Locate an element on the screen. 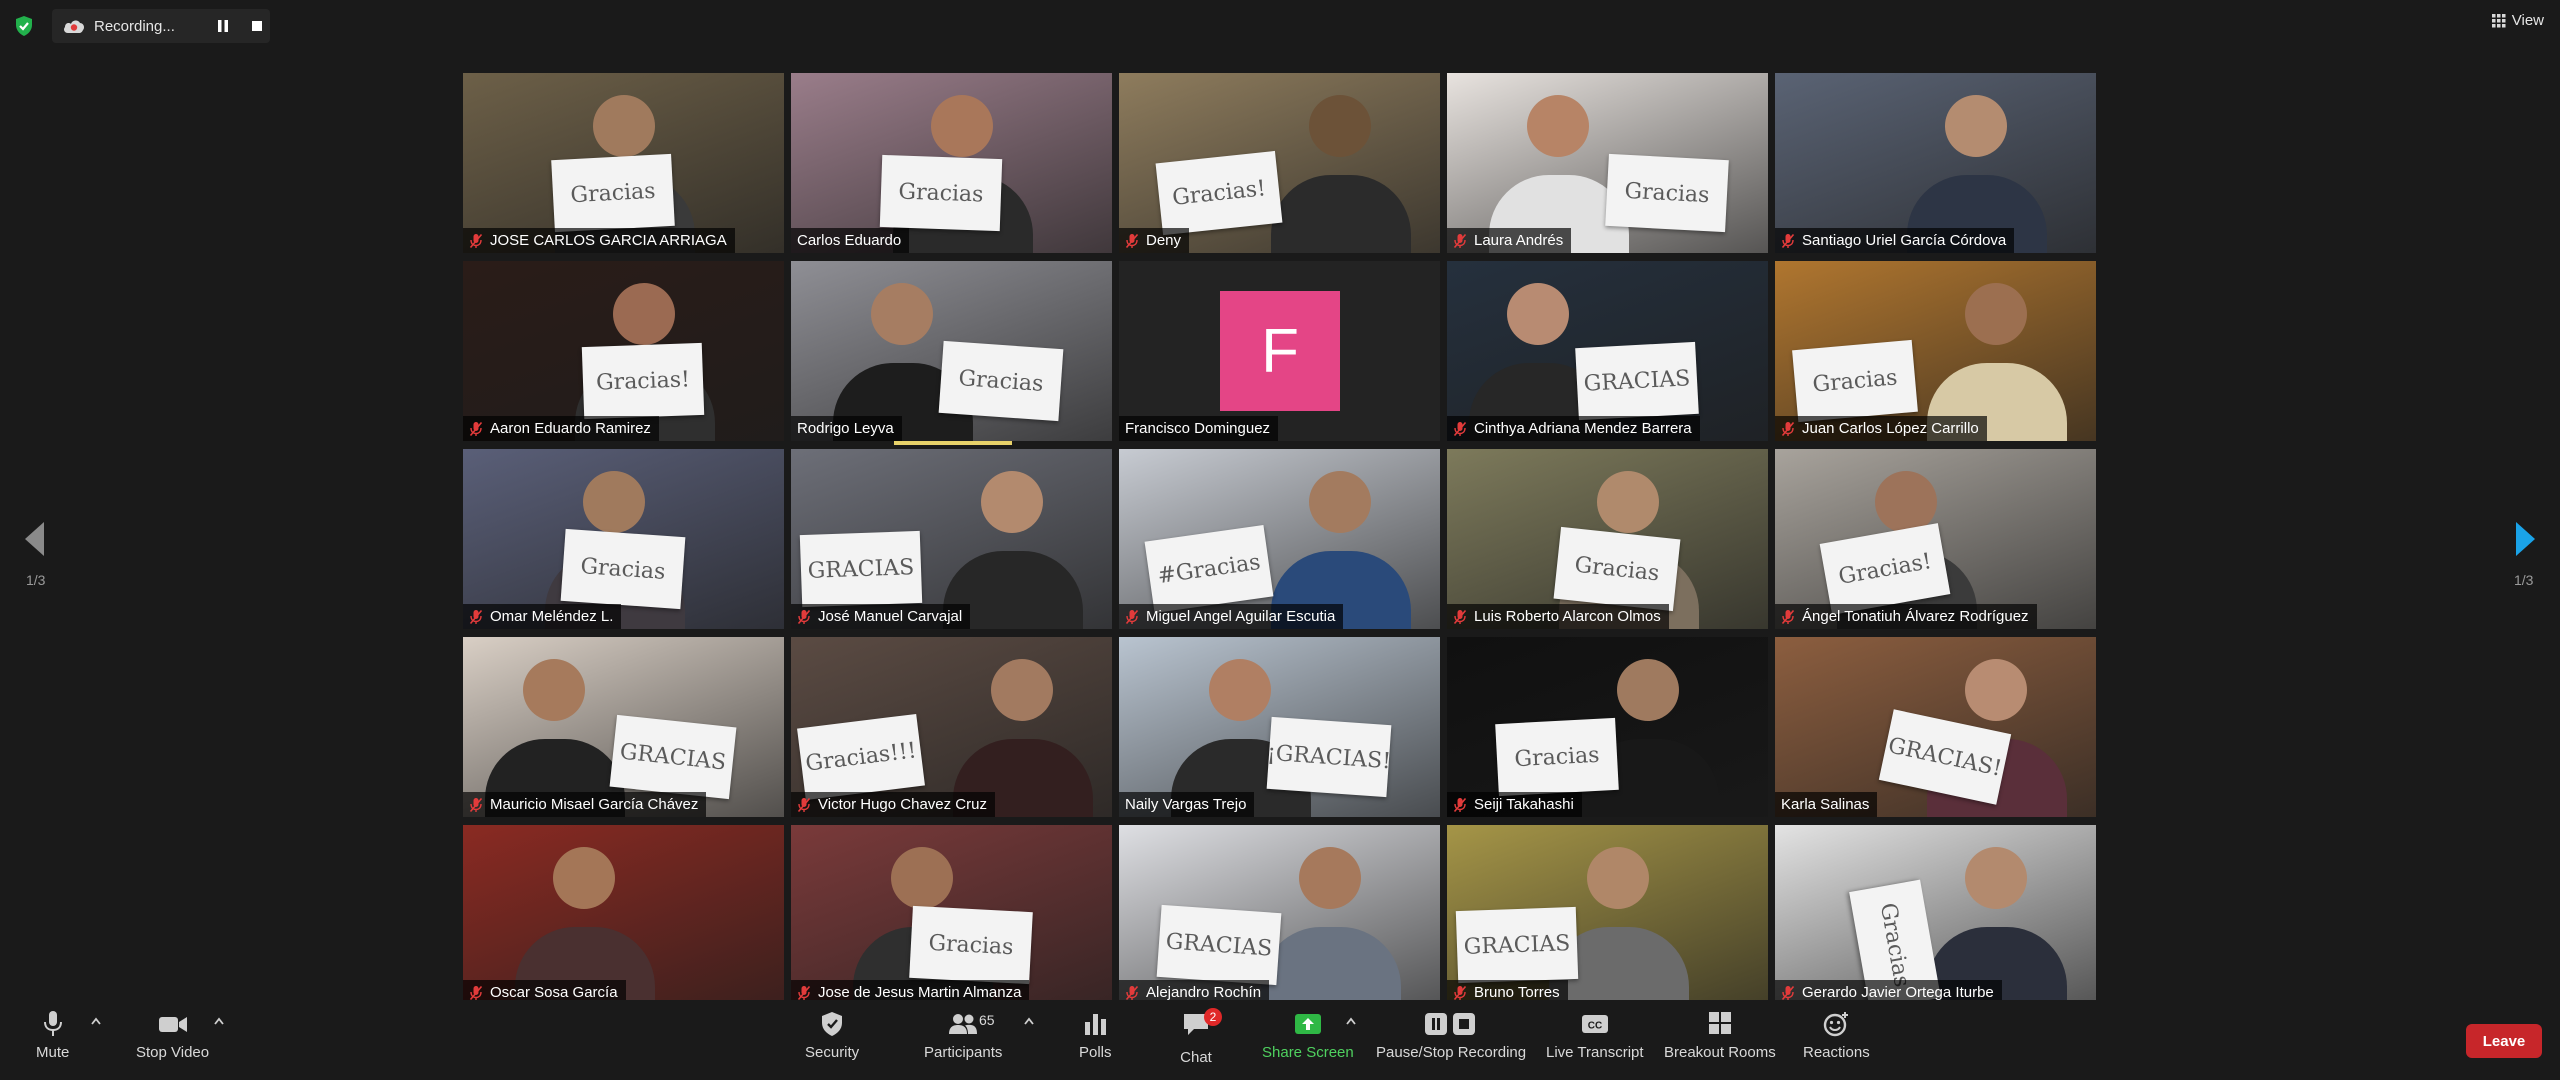 Image resolution: width=2560 pixels, height=1080 pixels. participant-video-tile: GRACIAS Mauricio Misael García Chávez is located at coordinates (623, 727).